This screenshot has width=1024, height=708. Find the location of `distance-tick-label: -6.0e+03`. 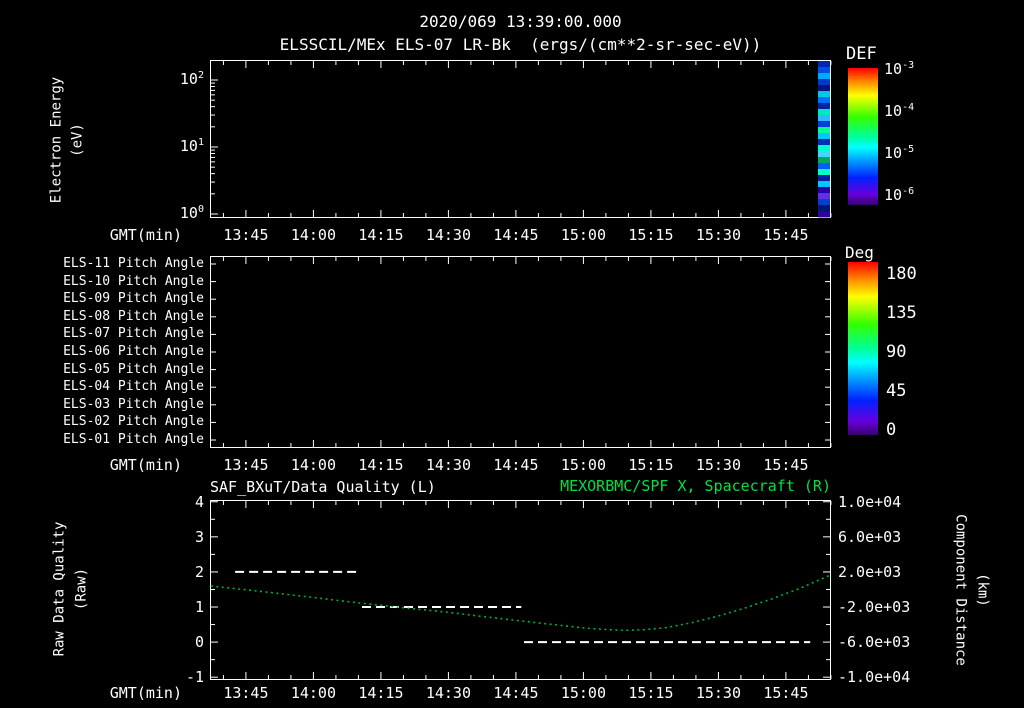

distance-tick-label: -6.0e+03 is located at coordinates (874, 642).